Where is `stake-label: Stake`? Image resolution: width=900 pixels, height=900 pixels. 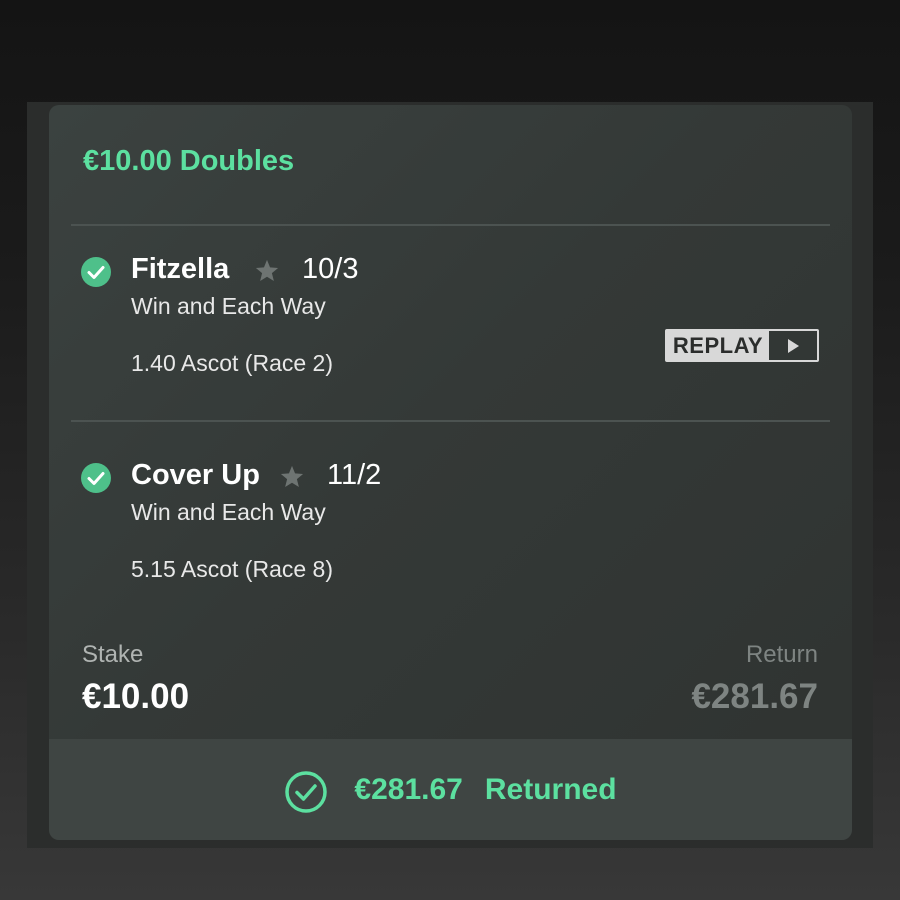 stake-label: Stake is located at coordinates (113, 654).